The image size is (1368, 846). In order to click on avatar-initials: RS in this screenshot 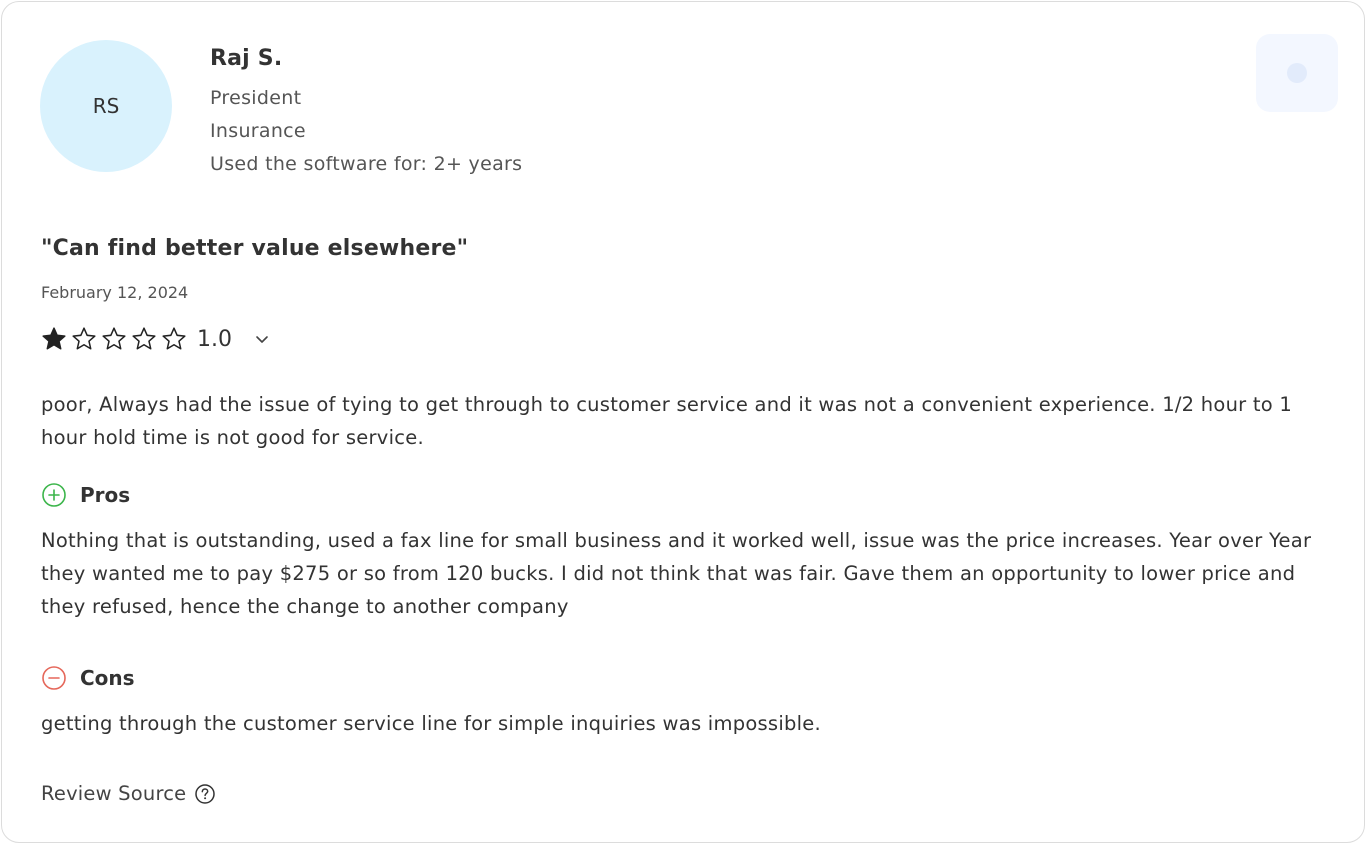, I will do `click(106, 106)`.